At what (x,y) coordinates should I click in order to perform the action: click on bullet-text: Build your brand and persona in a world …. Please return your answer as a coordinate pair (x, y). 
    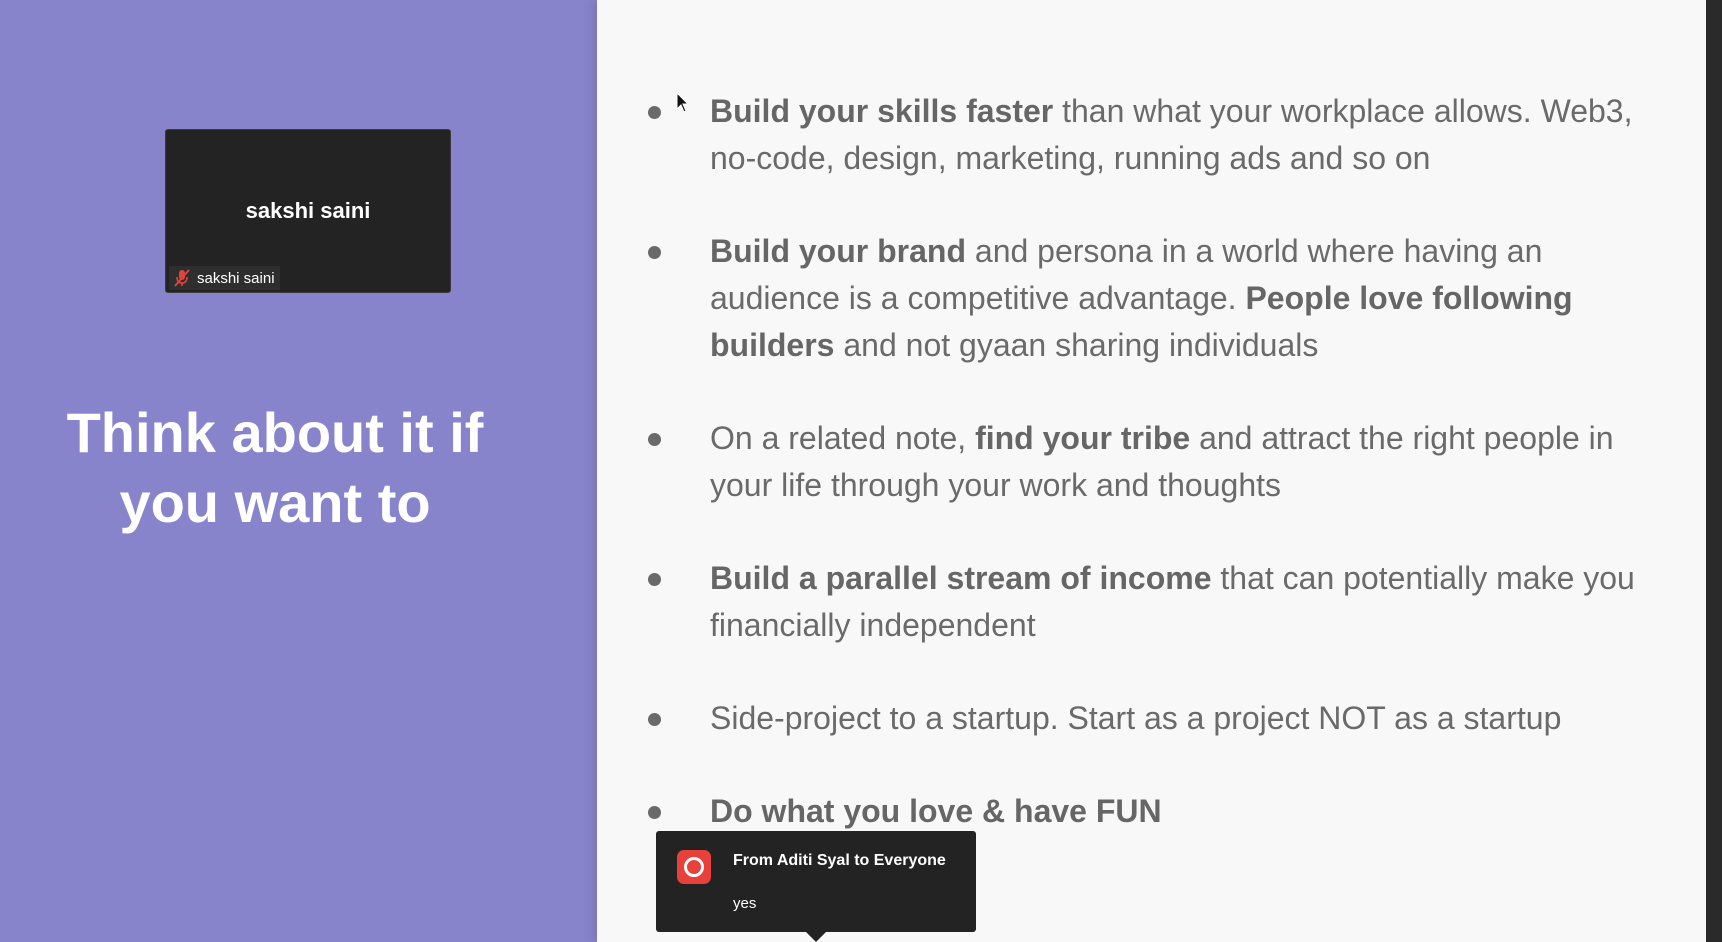
    Looking at the image, I should click on (1141, 298).